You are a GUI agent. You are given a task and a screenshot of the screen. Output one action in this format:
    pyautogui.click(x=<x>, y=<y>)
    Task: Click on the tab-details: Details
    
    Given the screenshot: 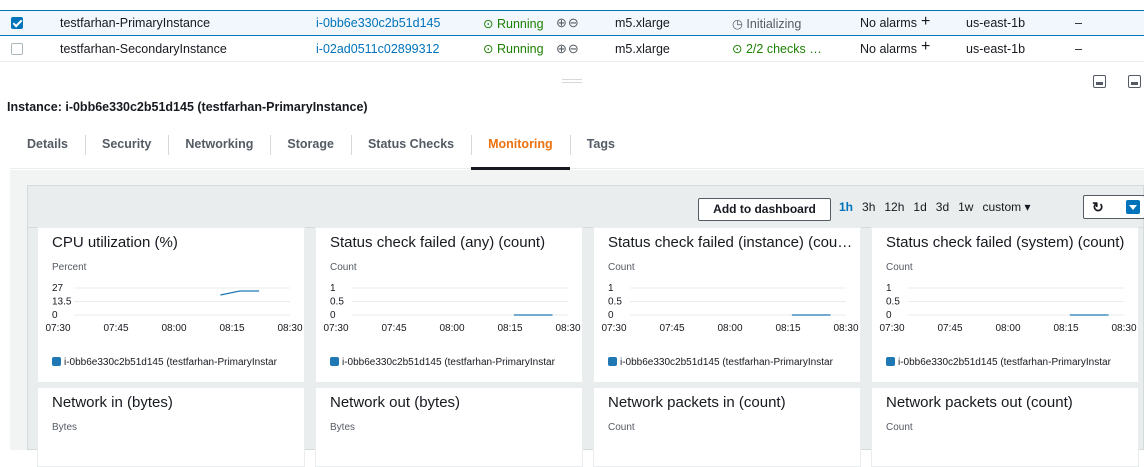 What is the action you would take?
    pyautogui.click(x=47, y=145)
    